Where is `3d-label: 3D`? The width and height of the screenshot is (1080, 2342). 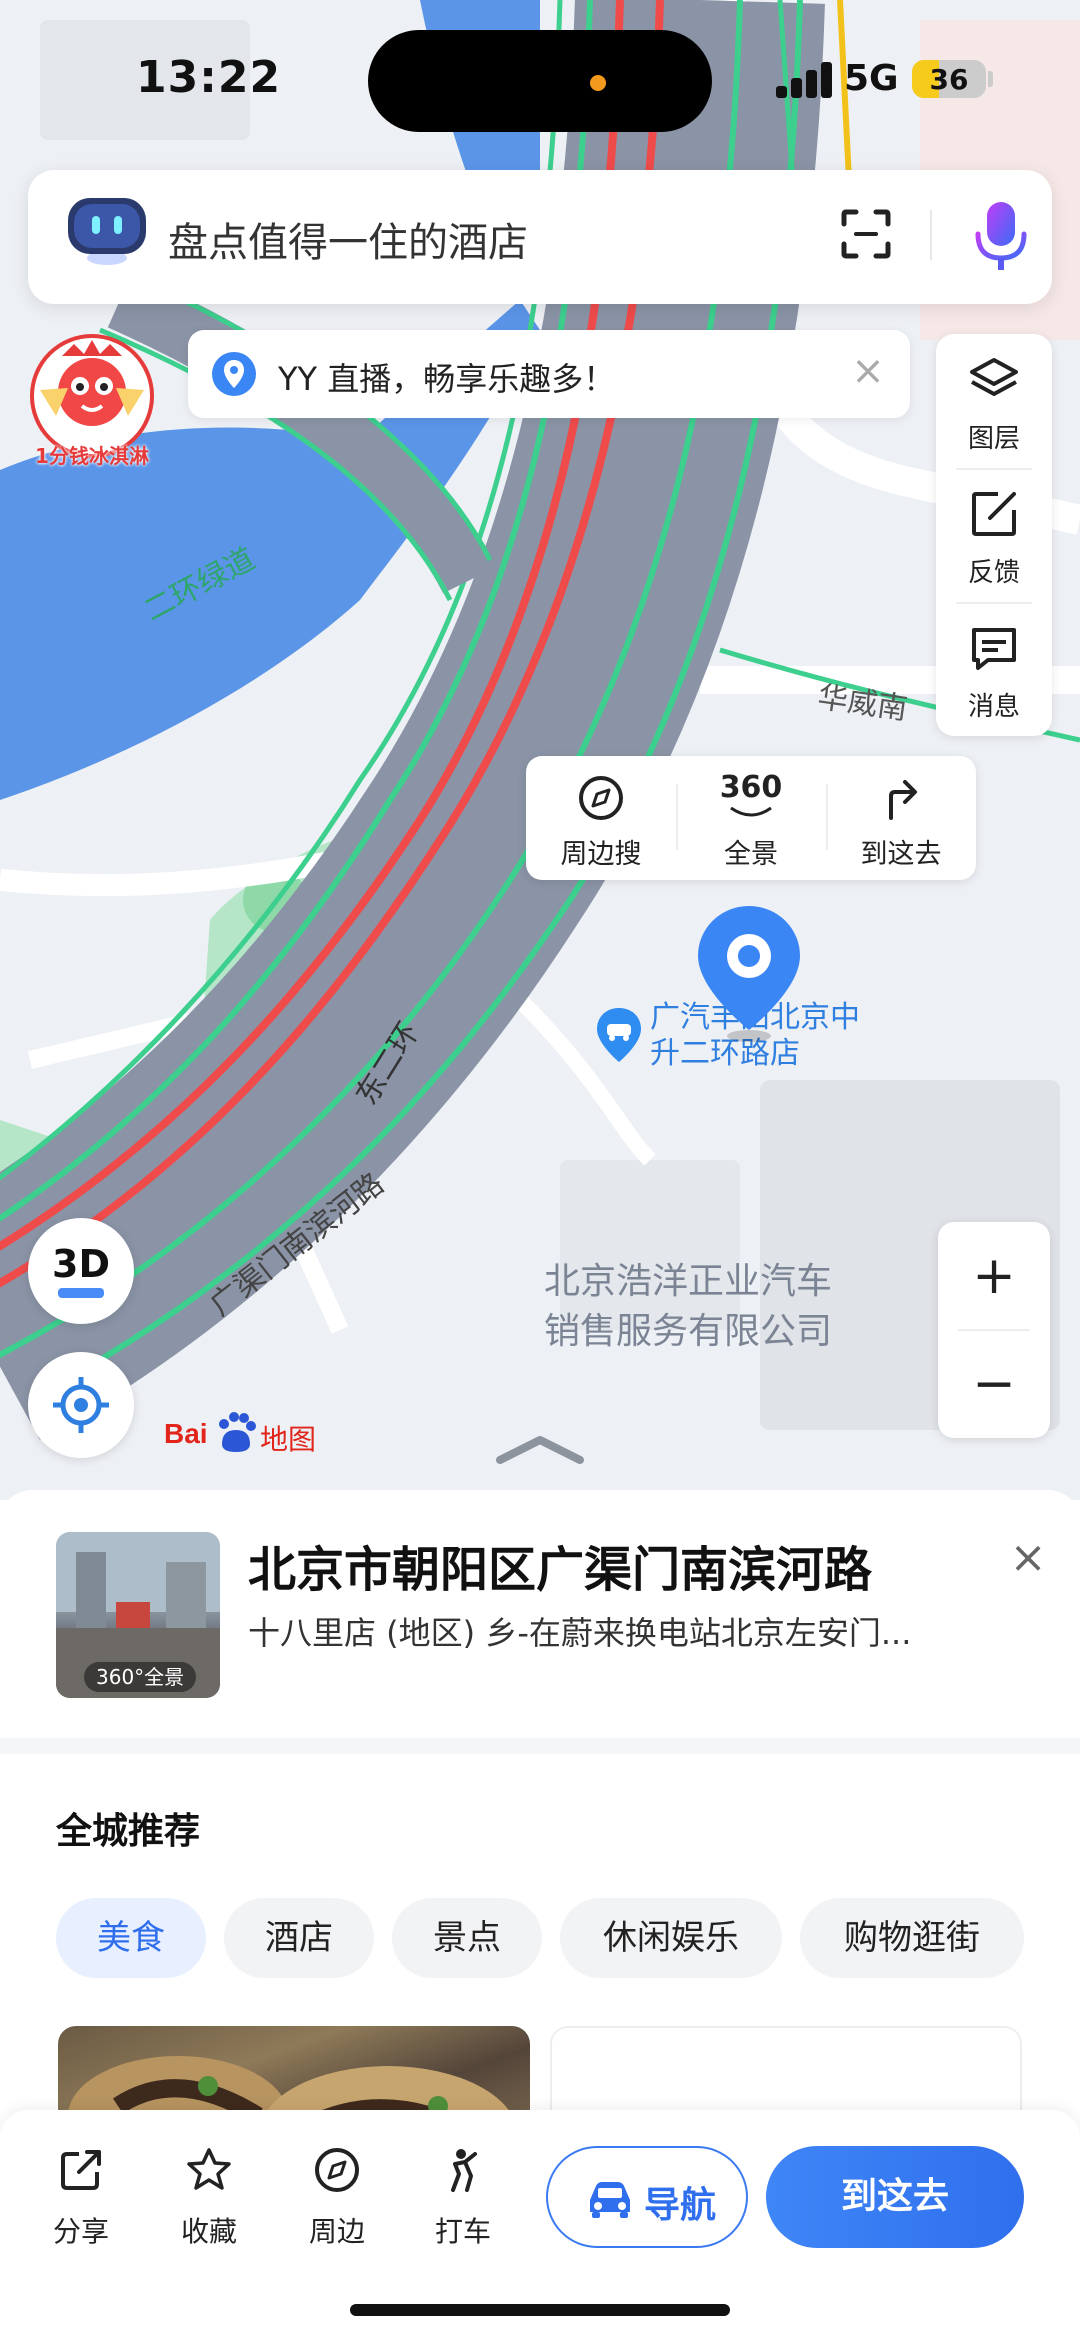
3d-label: 3D is located at coordinates (81, 1264).